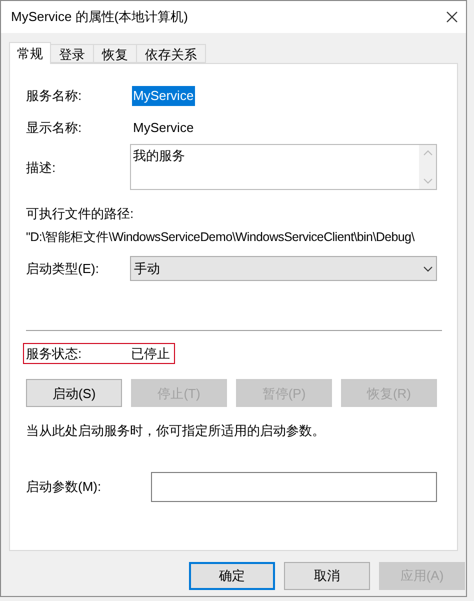 The image size is (474, 601). I want to click on scroll-down-icon, so click(427, 181).